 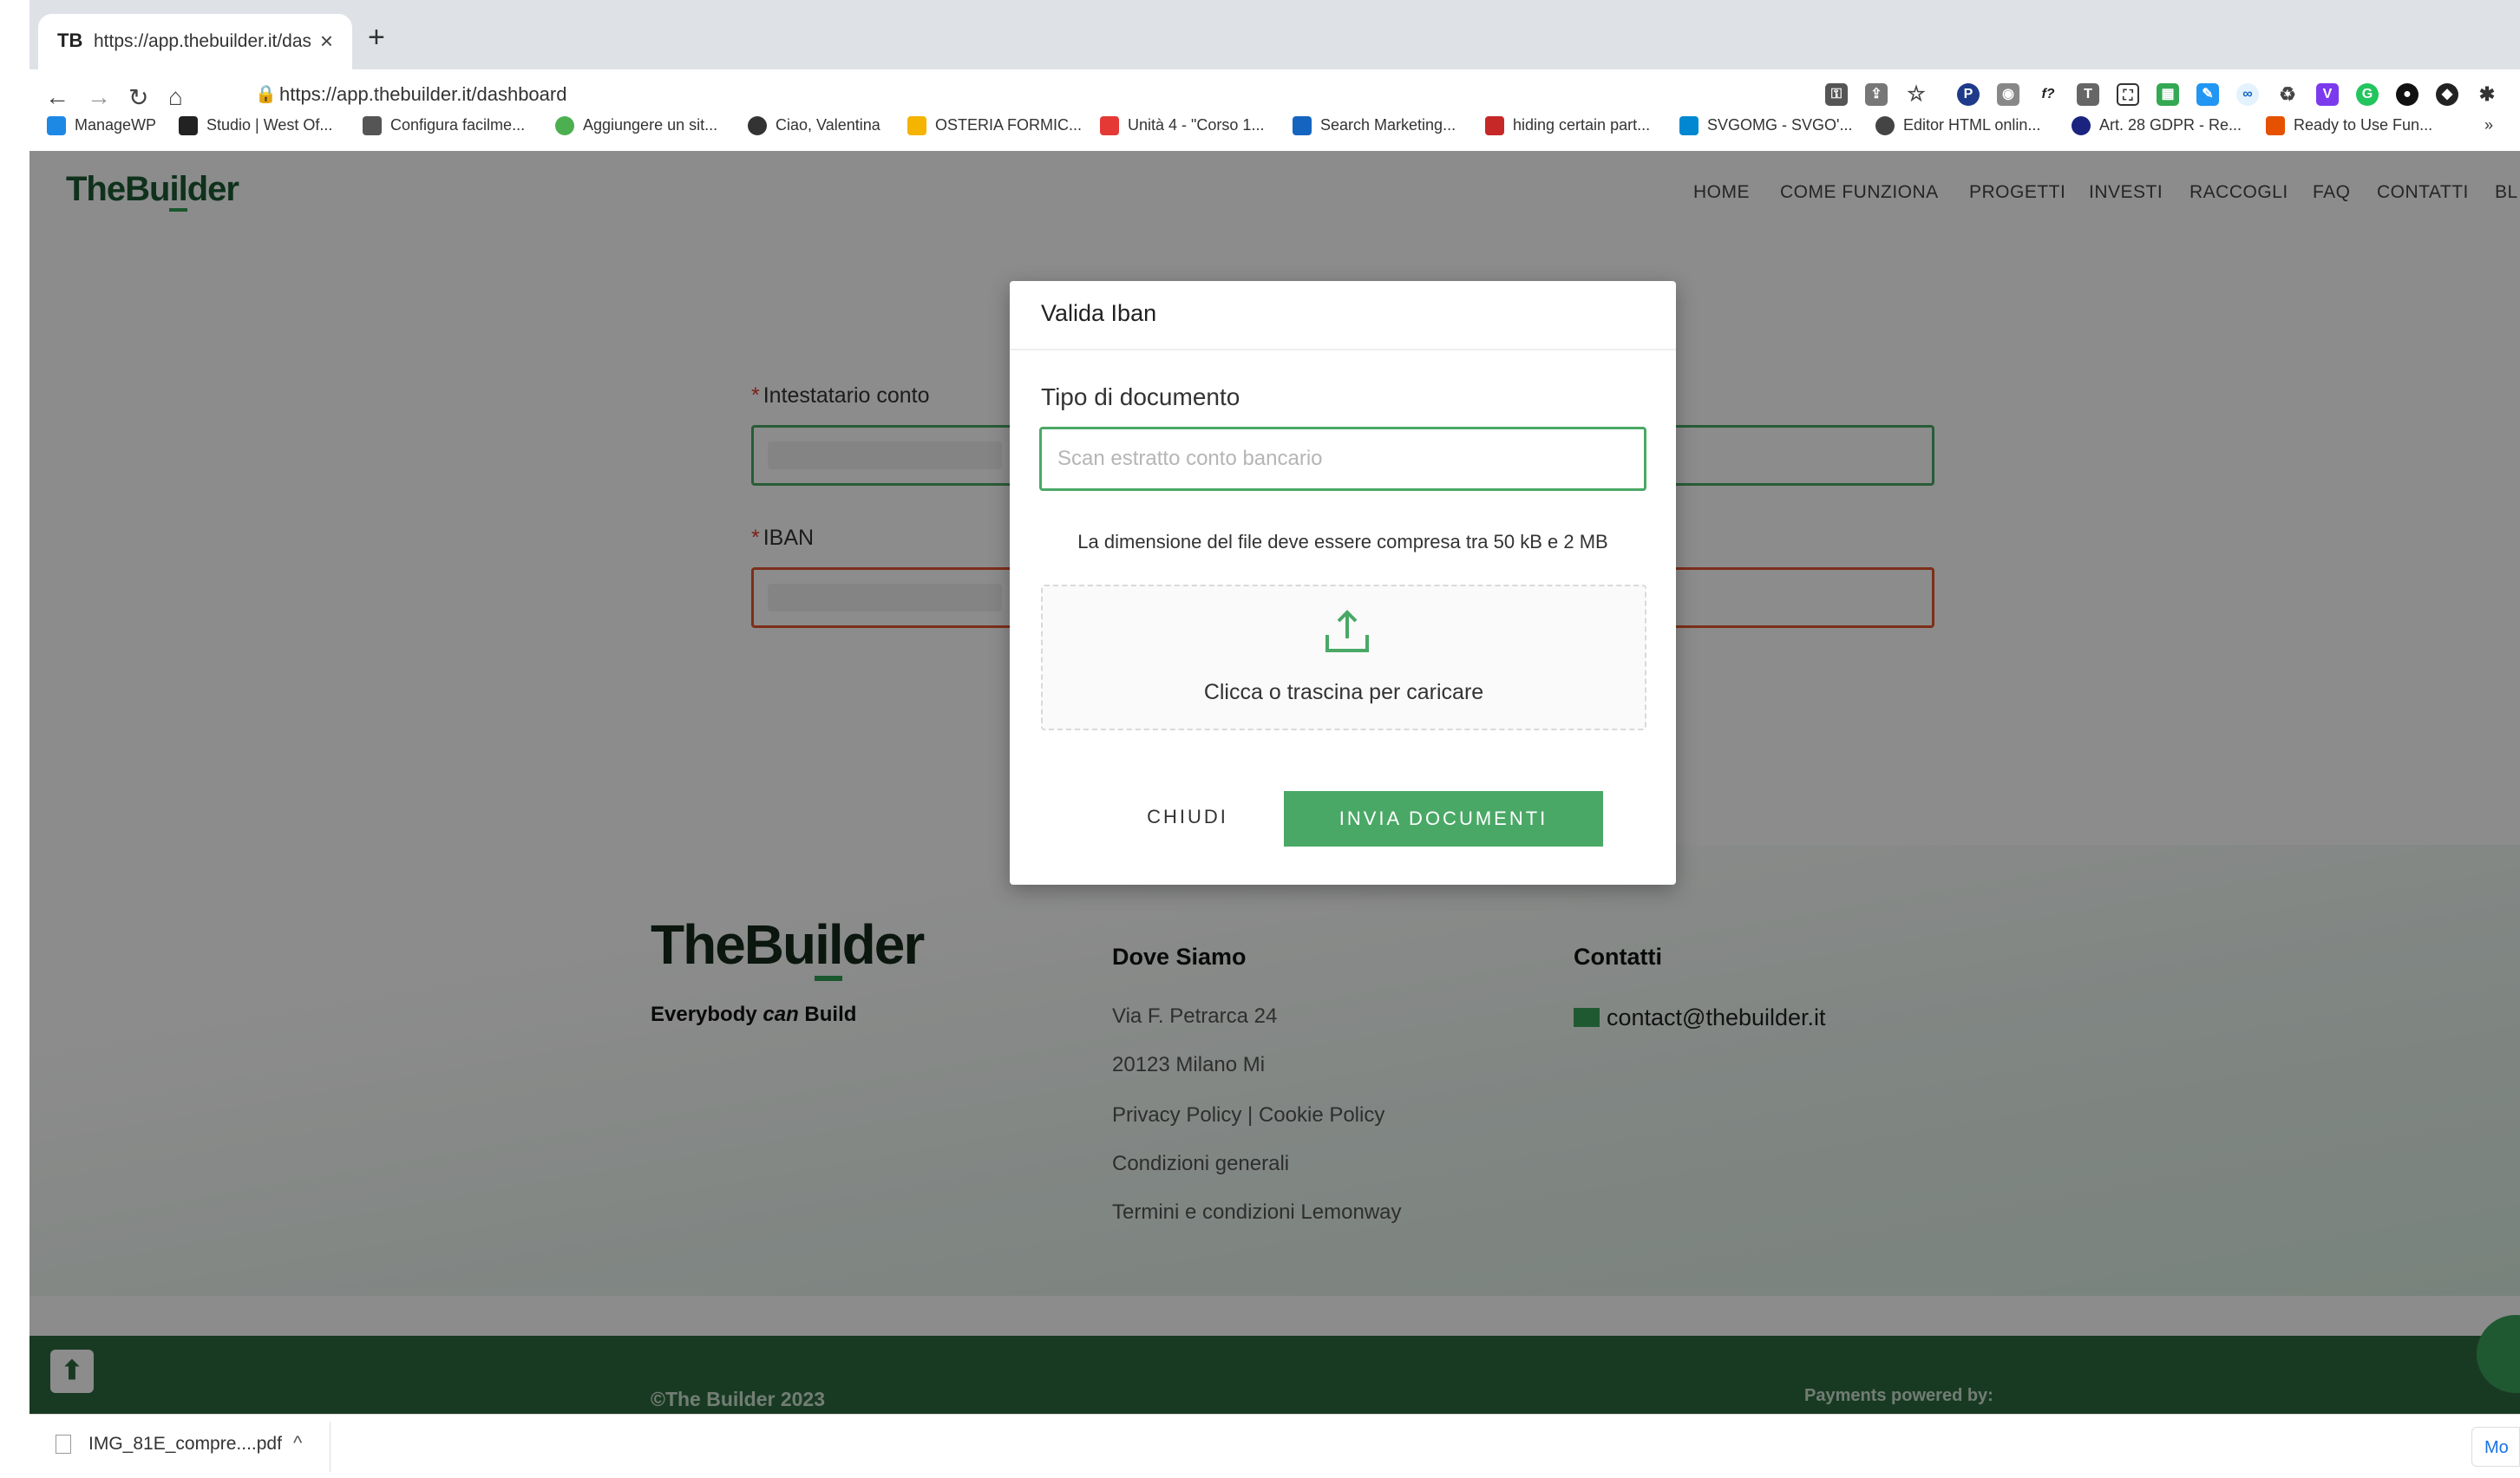 I want to click on star-icon: ☆, so click(x=1916, y=94).